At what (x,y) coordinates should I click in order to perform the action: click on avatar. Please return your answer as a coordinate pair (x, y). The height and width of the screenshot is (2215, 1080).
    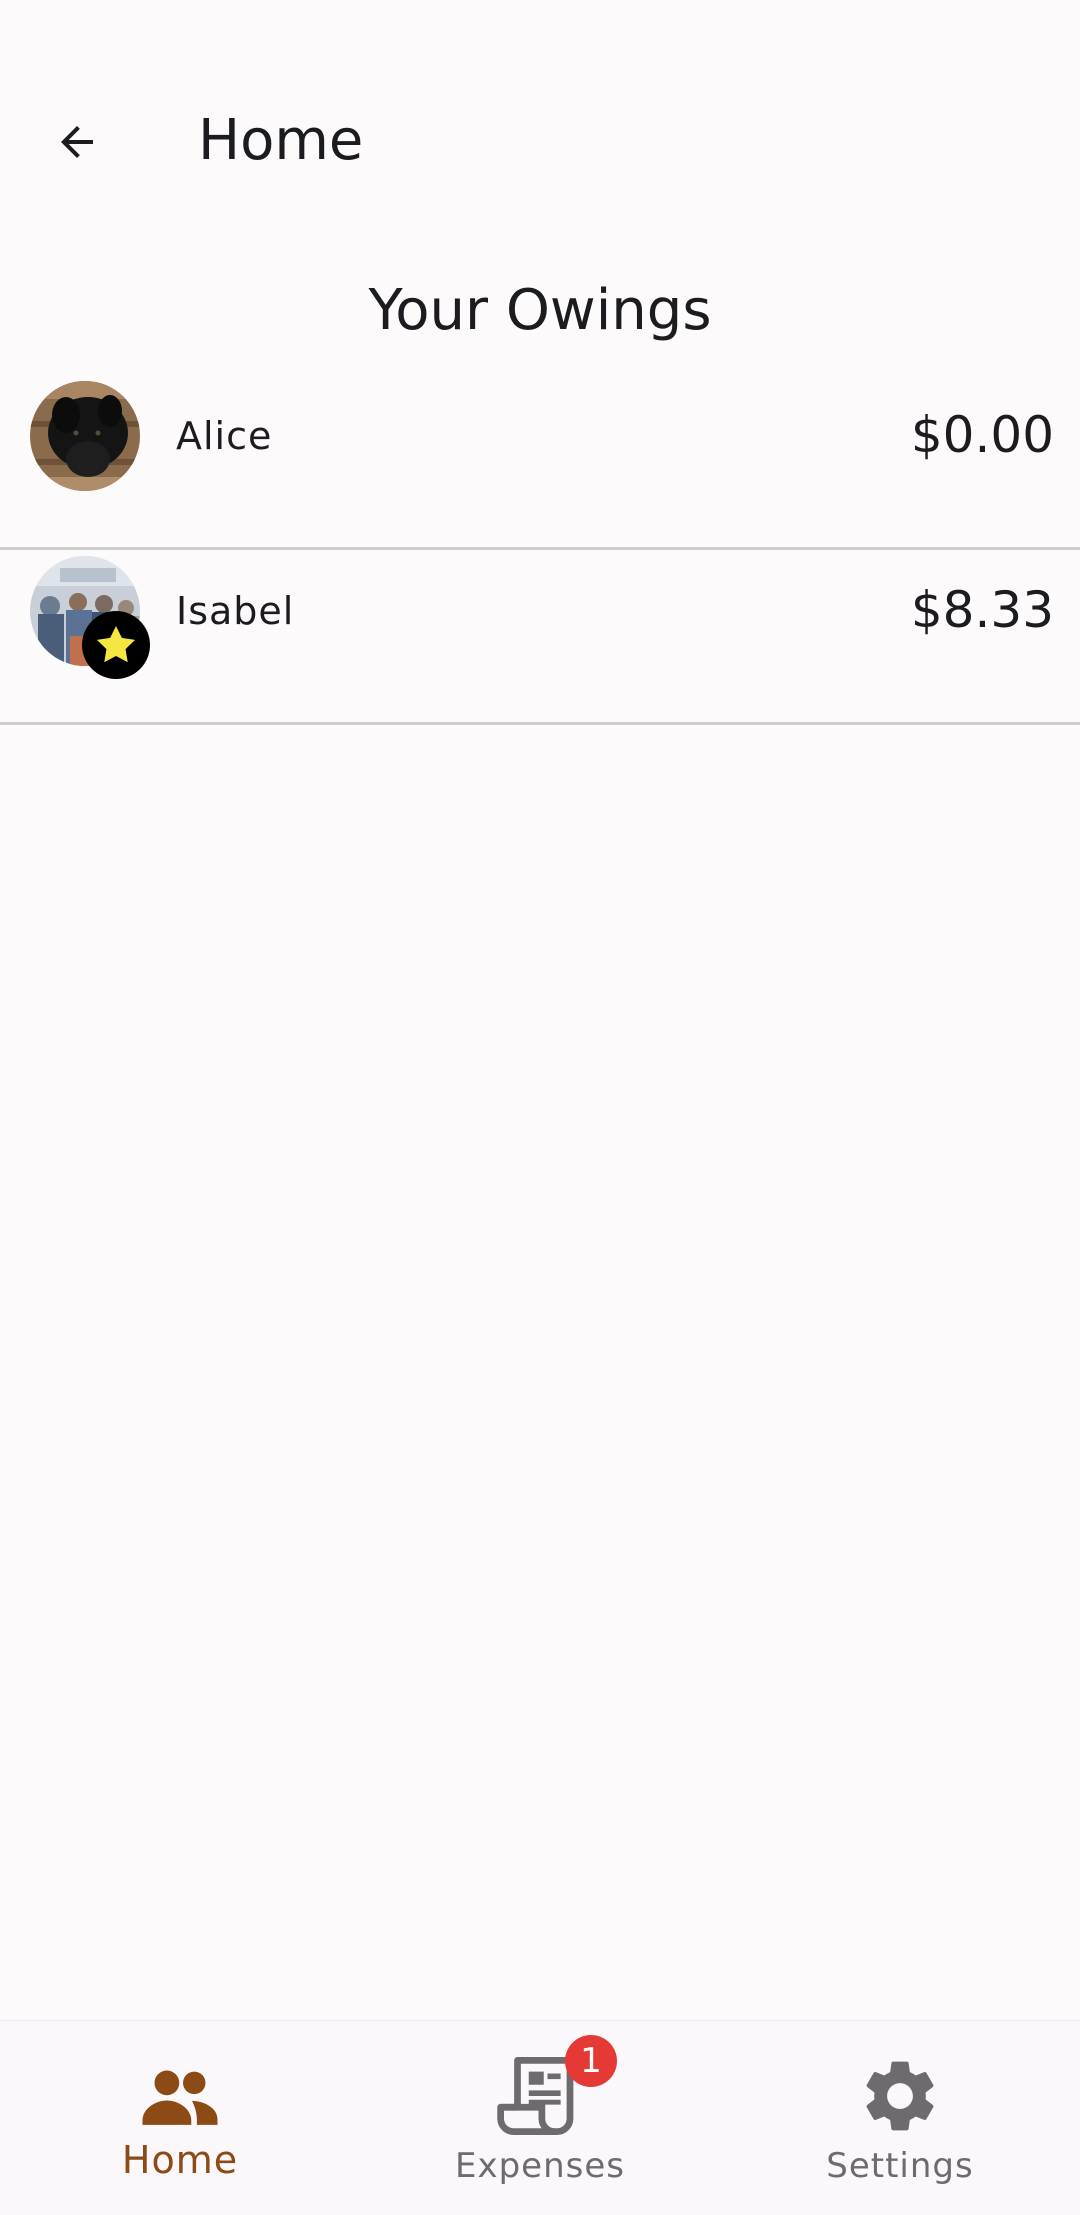
    Looking at the image, I should click on (85, 436).